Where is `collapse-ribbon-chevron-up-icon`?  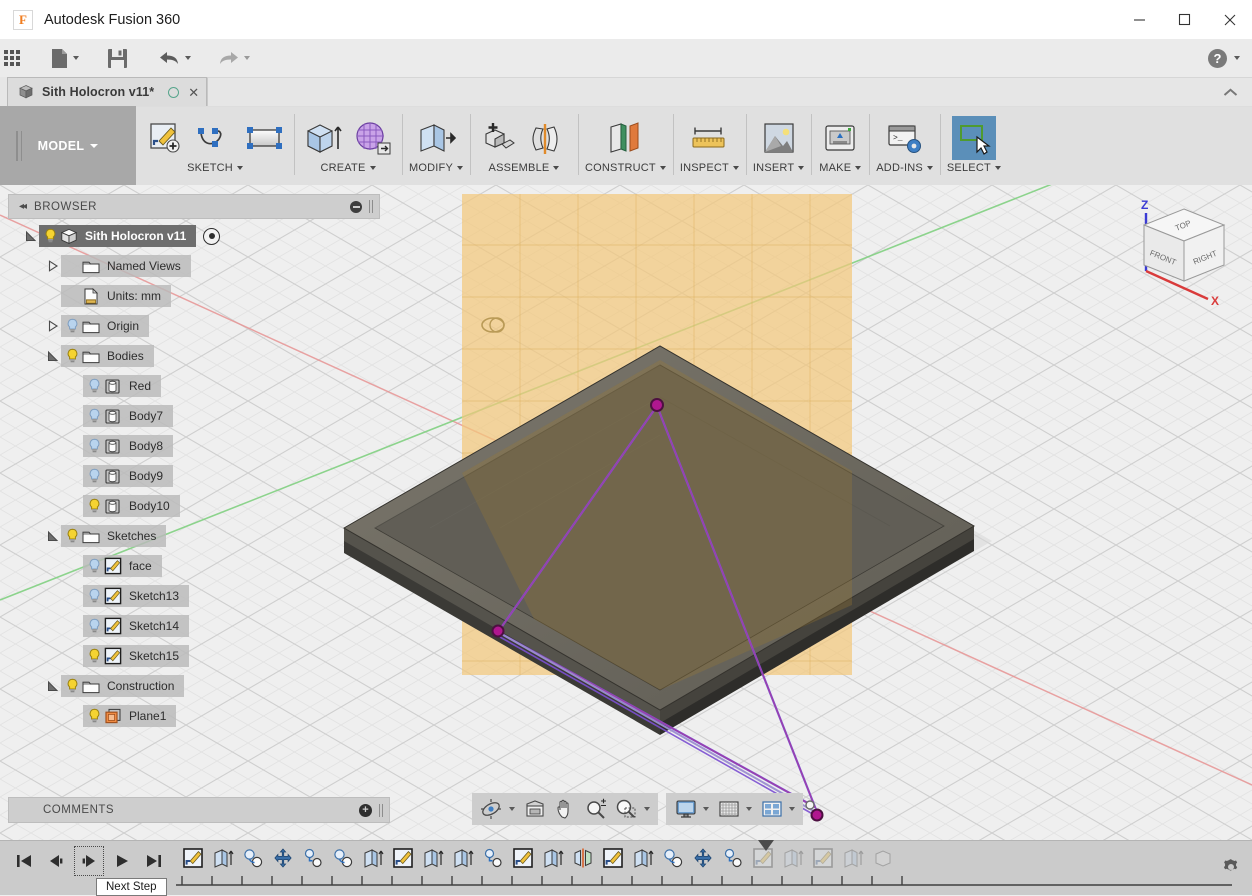
collapse-ribbon-chevron-up-icon is located at coordinates (1230, 92).